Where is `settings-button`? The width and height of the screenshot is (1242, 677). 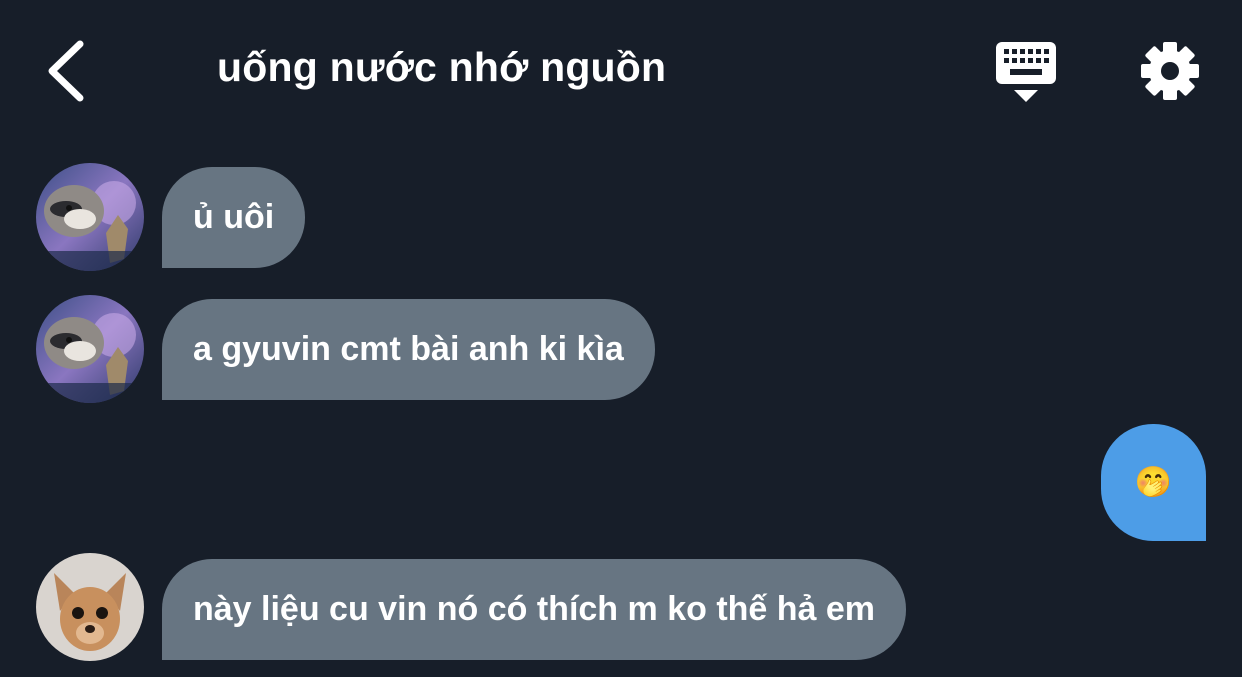 settings-button is located at coordinates (1170, 71).